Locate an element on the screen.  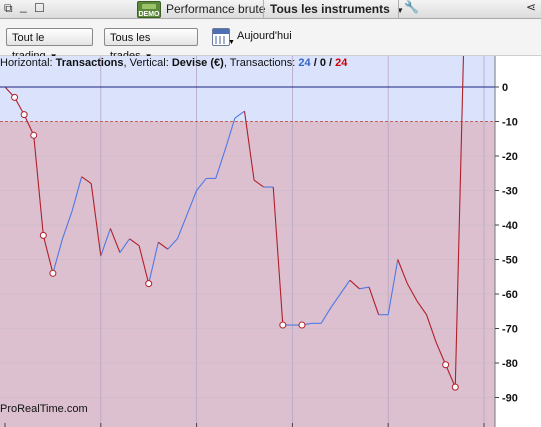
y-tick-label: 0 is located at coordinates (505, 88).